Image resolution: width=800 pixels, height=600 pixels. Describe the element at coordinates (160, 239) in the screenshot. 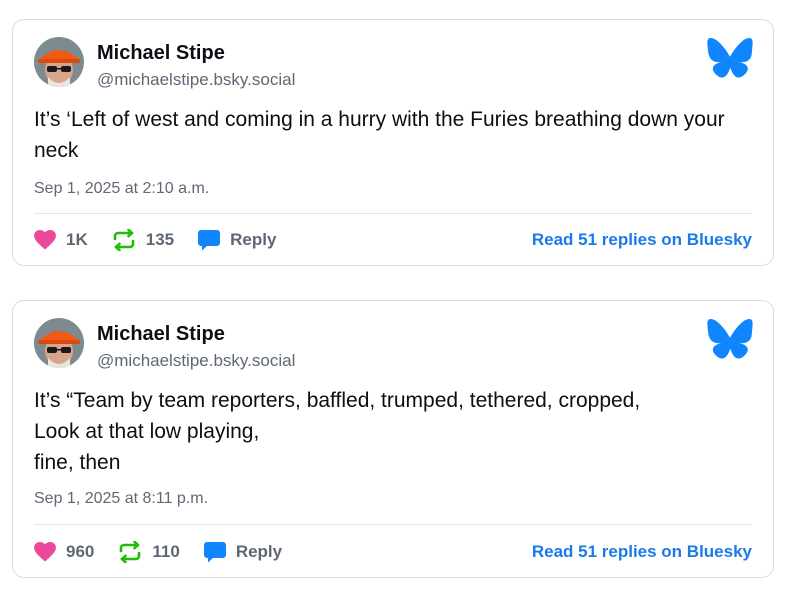

I see `repost-count: 135` at that location.